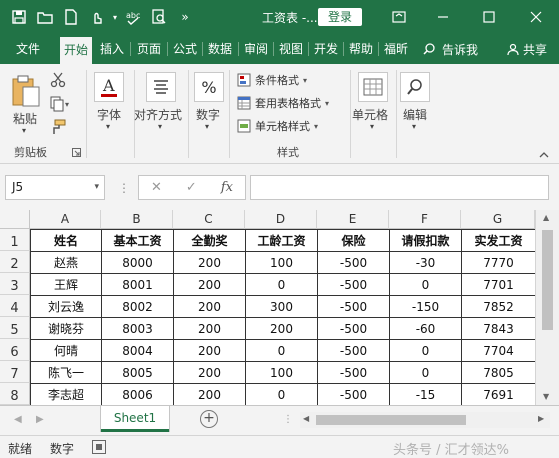 The width and height of the screenshot is (559, 458). I want to click on close-icon, so click(536, 17).